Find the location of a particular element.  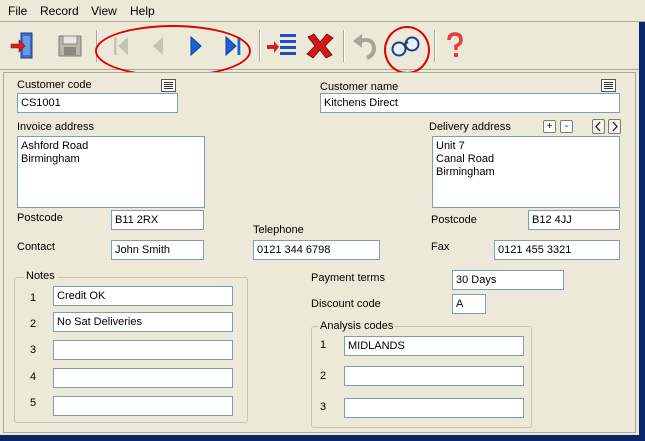

customer-code-field: CS1001 is located at coordinates (97, 103).